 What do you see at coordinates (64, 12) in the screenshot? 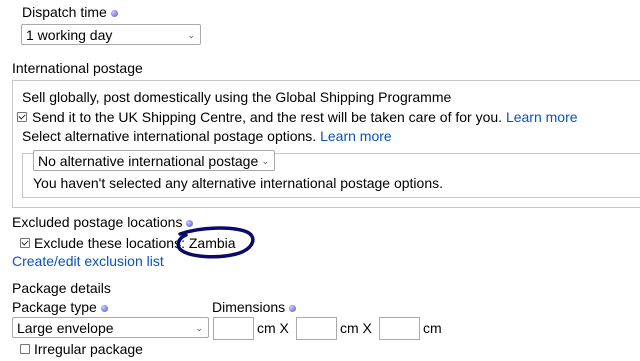
I see `dispatch-time-text: Dispatch time` at bounding box center [64, 12].